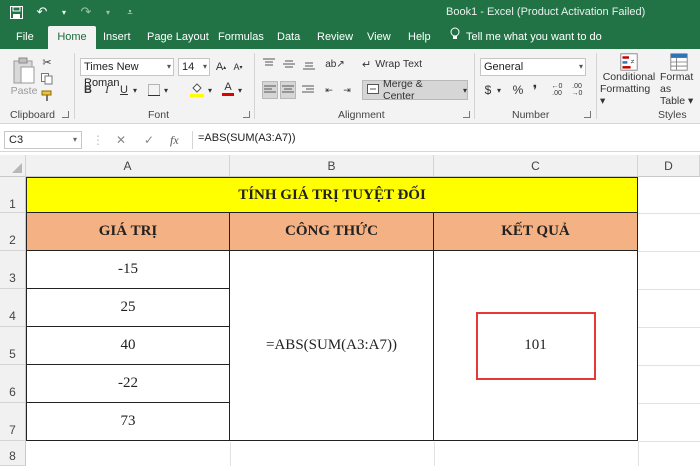  Describe the element at coordinates (270, 90) in the screenshot. I see `align-left-icon` at that location.